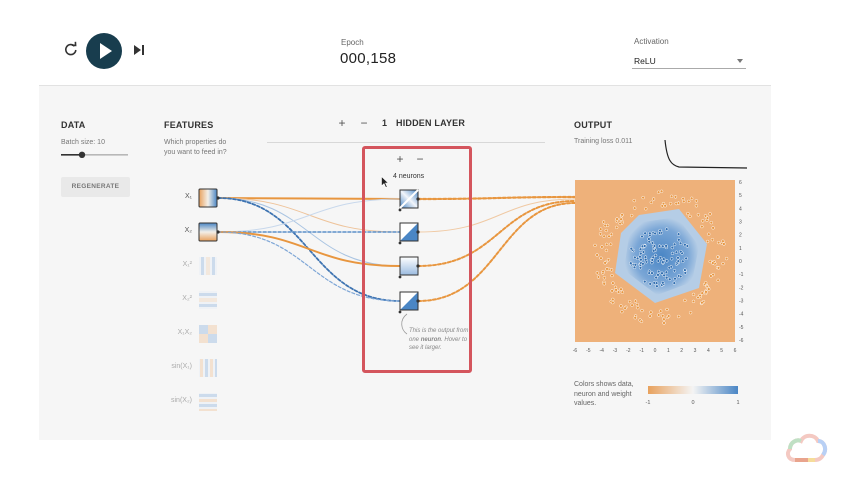 This screenshot has width=845, height=479. Describe the element at coordinates (208, 300) in the screenshot. I see `feature-x2-squared-node` at that location.